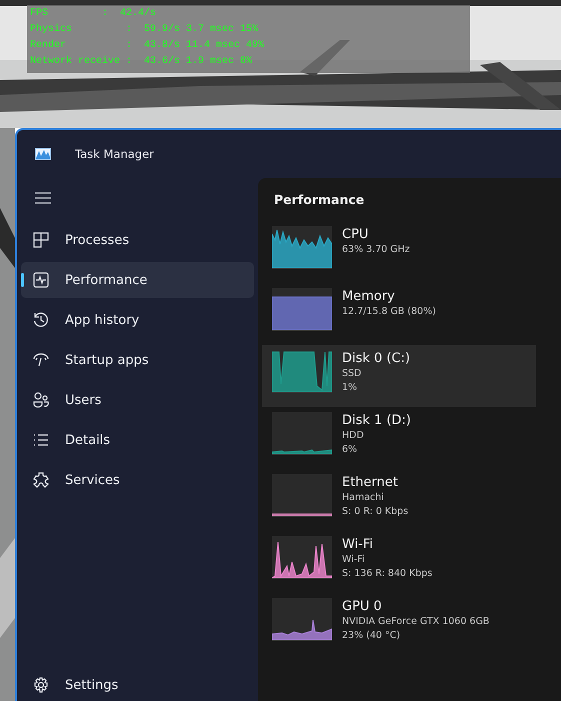 The height and width of the screenshot is (701, 561). Describe the element at coordinates (41, 480) in the screenshot. I see `puzzle-icon` at that location.